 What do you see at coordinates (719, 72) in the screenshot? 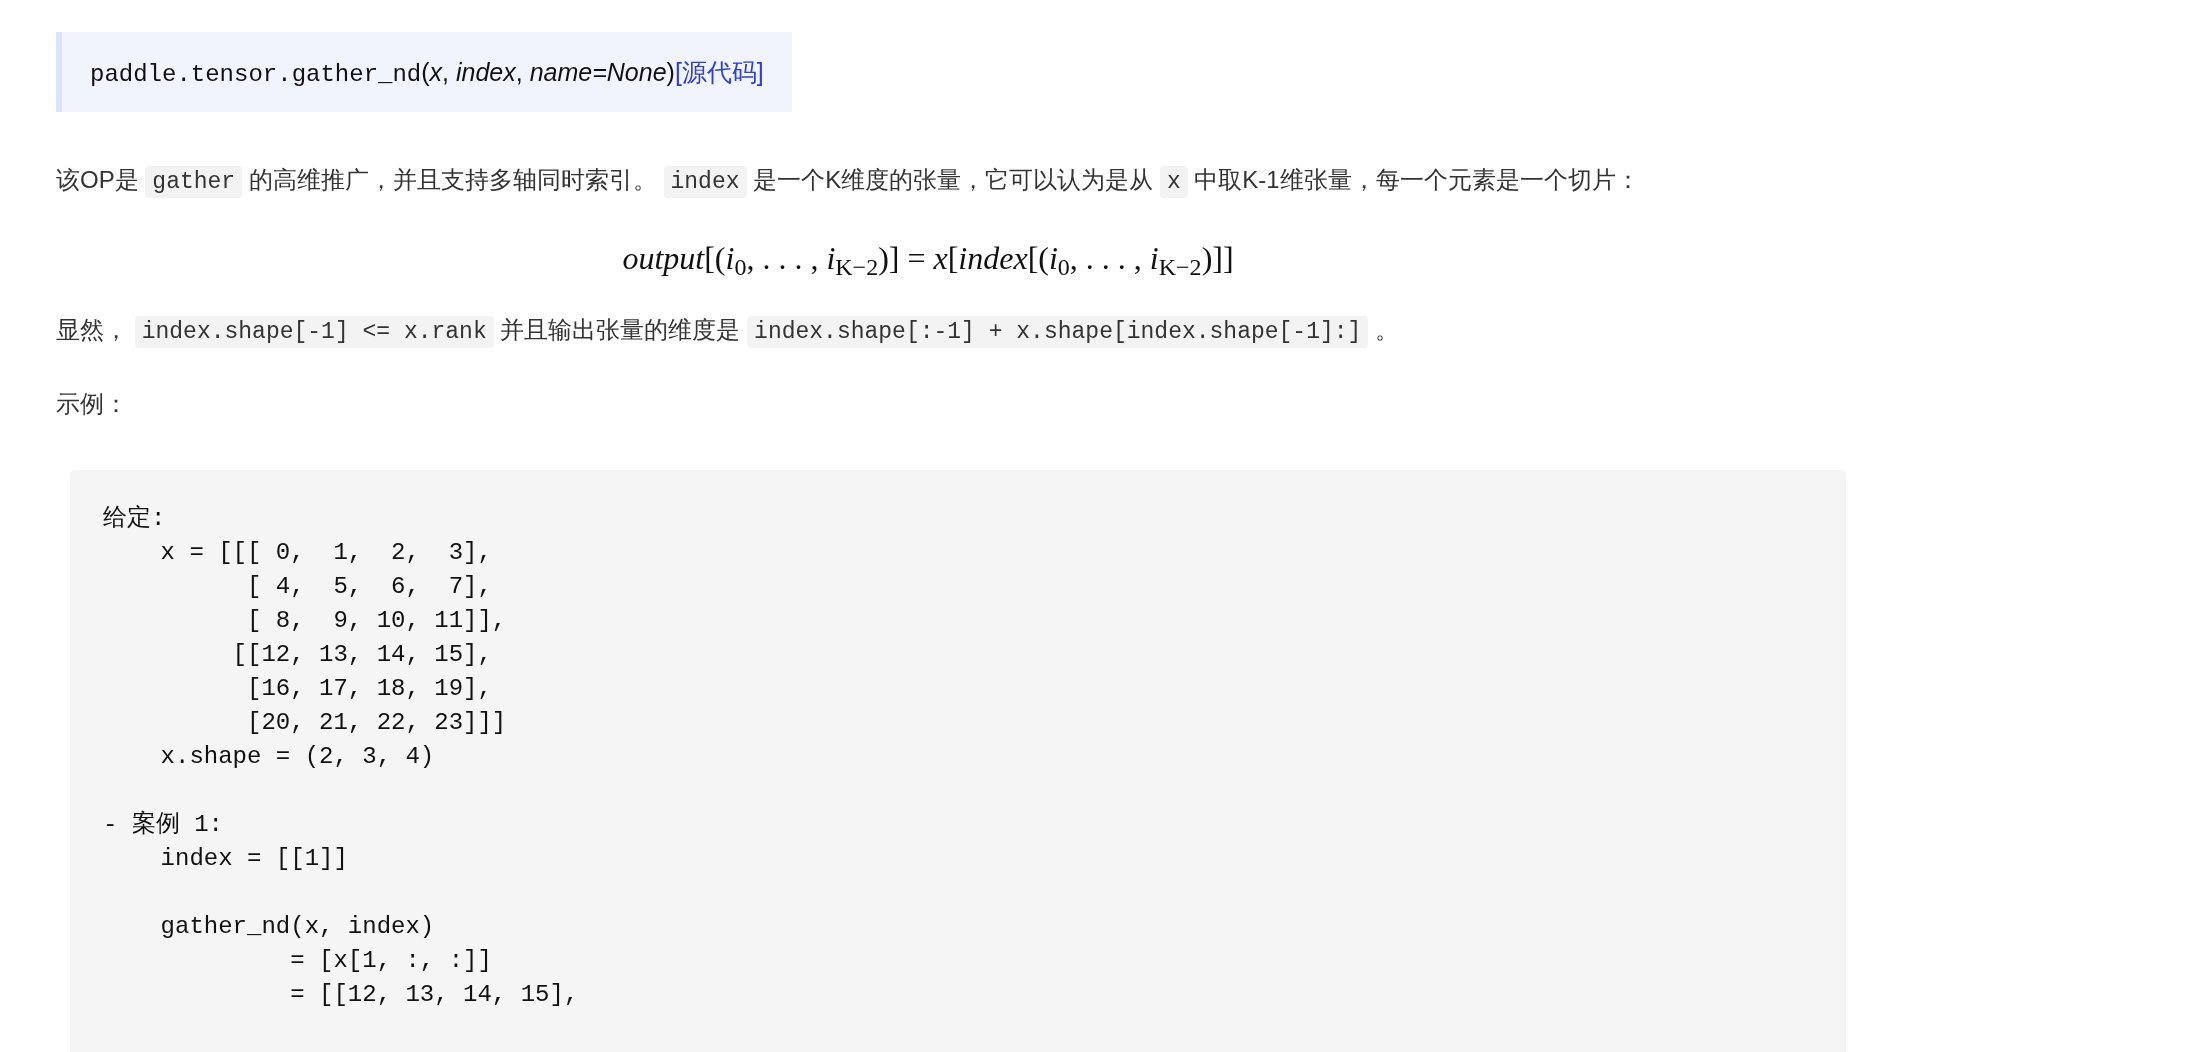
I see `source-link: [源代码]` at bounding box center [719, 72].